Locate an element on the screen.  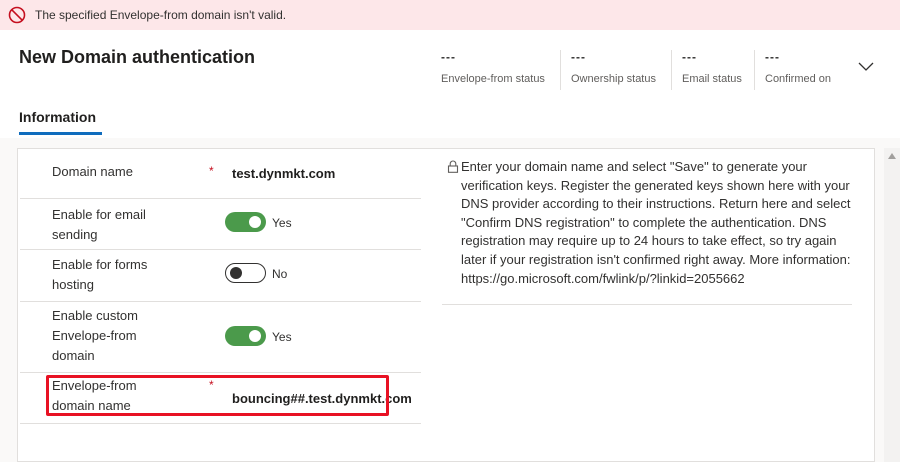
domain-name-label: Domain name is located at coordinates (92, 171).